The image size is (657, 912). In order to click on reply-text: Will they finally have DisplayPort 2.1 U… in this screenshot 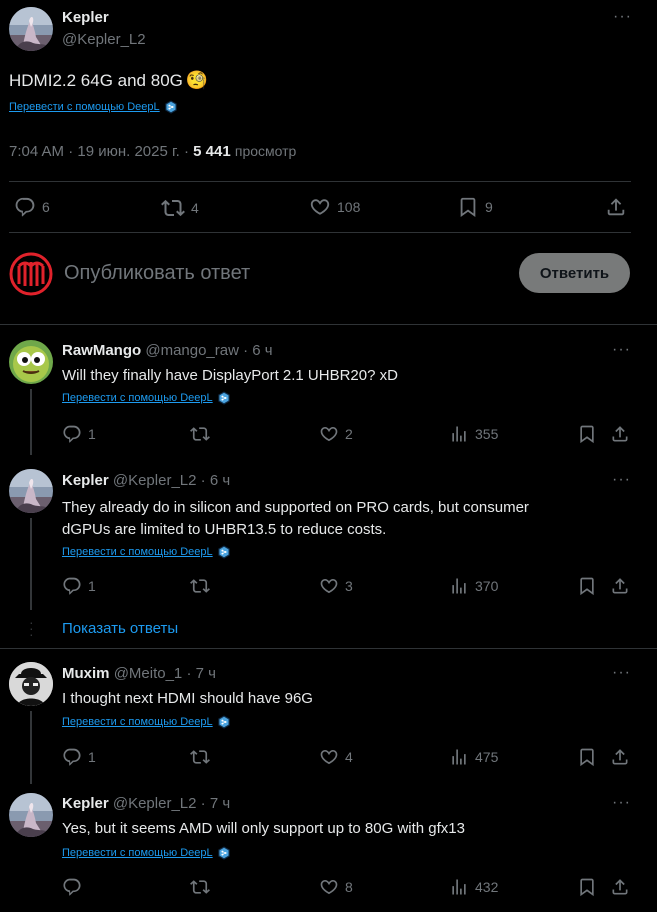, I will do `click(230, 375)`.